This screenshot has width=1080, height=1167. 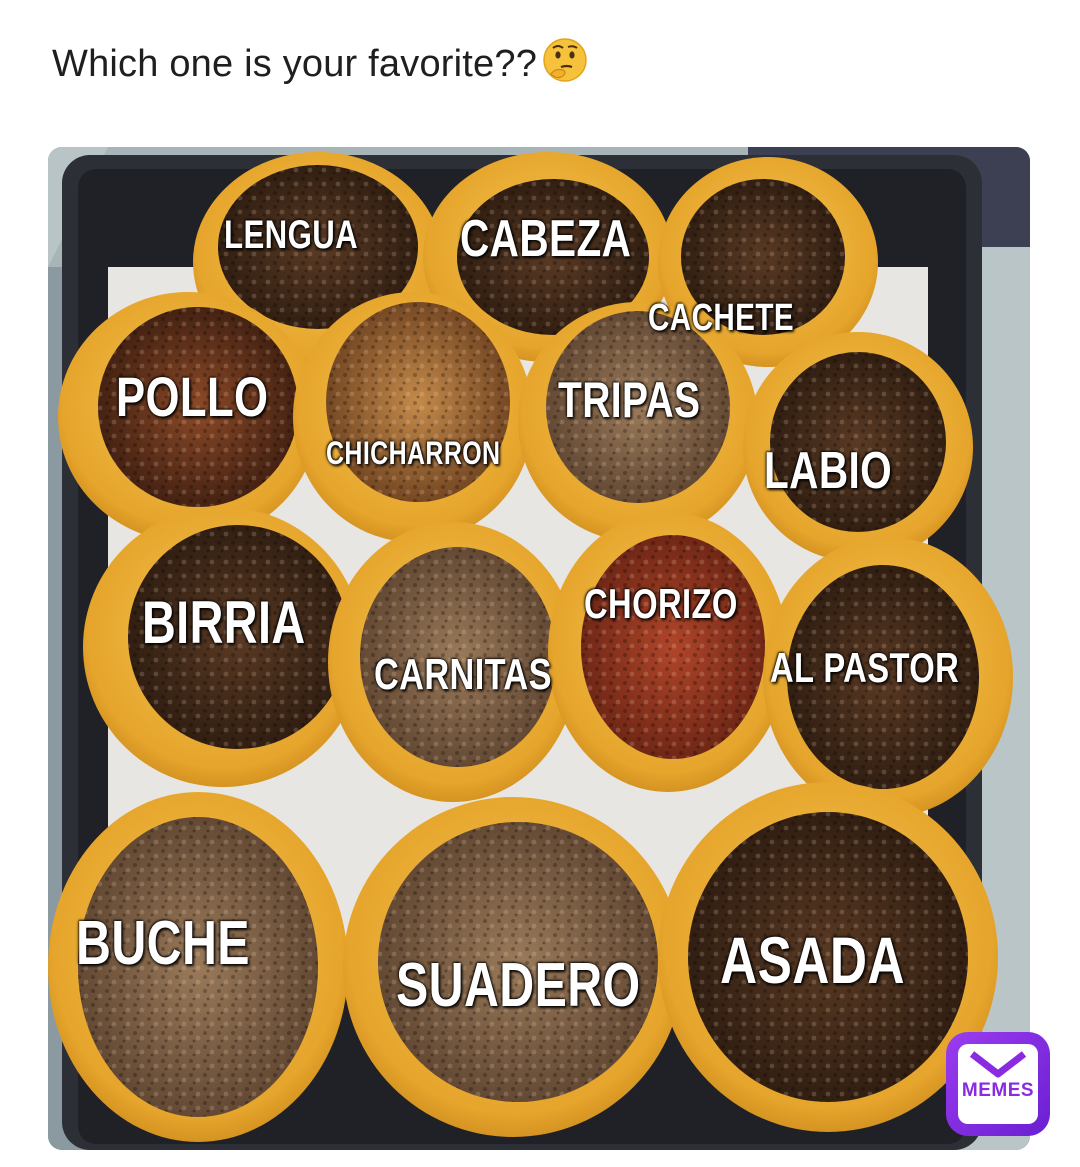 What do you see at coordinates (413, 453) in the screenshot?
I see `label-chicharron: CHICHARRON` at bounding box center [413, 453].